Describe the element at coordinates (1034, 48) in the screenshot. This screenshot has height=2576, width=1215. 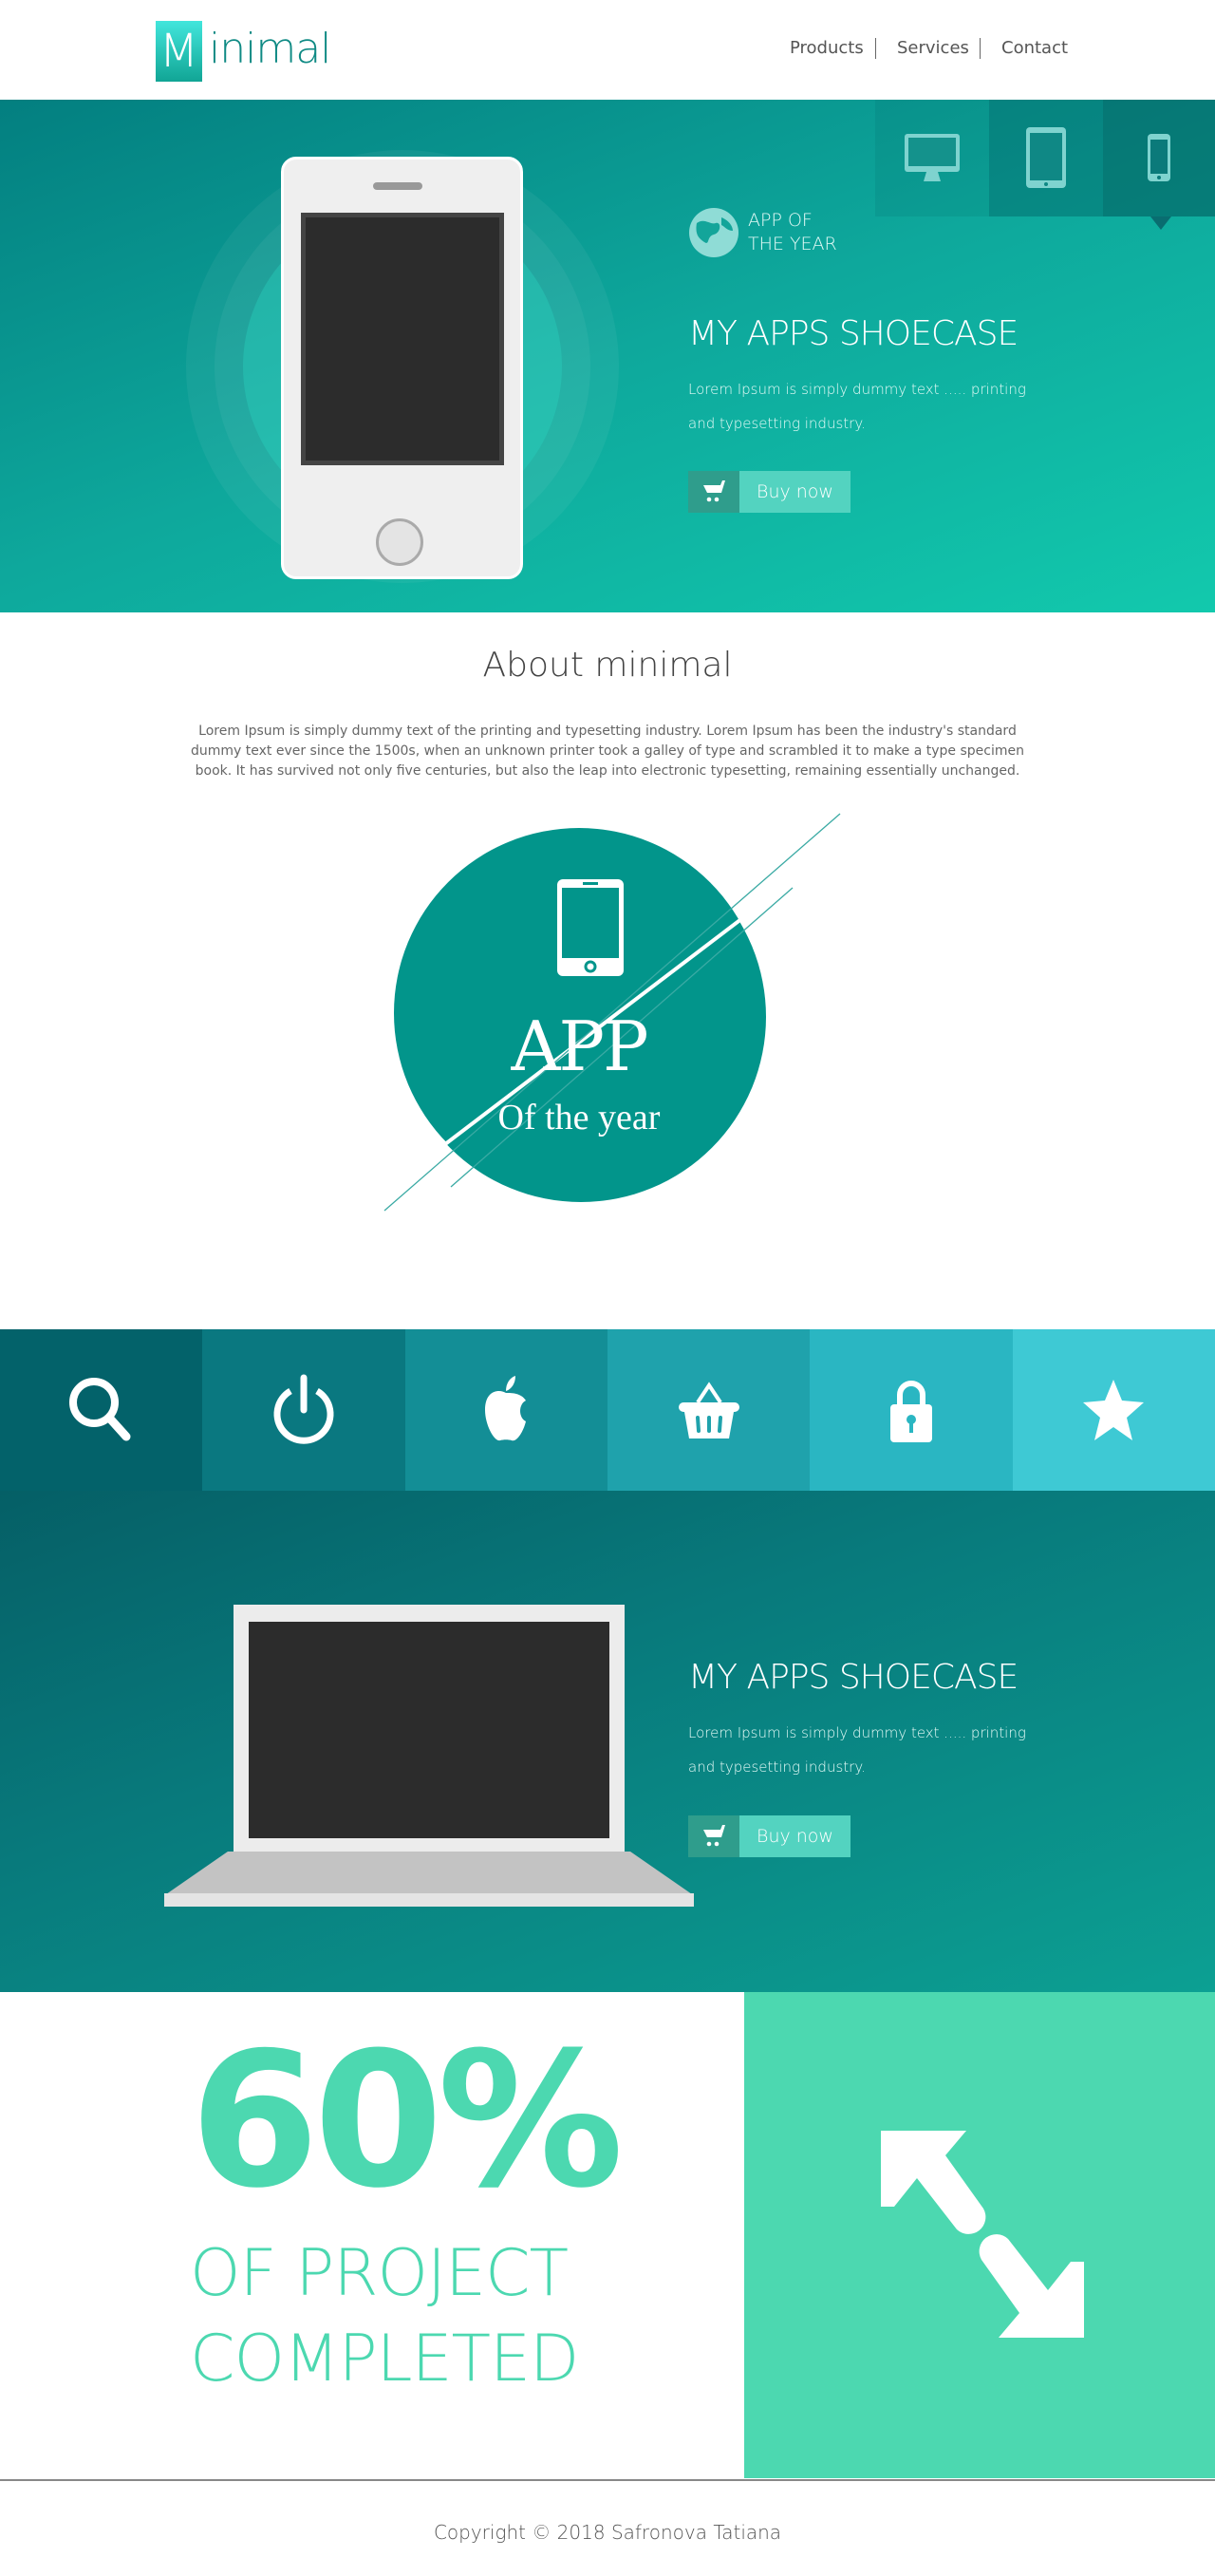
I see `nav-contact: Contact` at that location.